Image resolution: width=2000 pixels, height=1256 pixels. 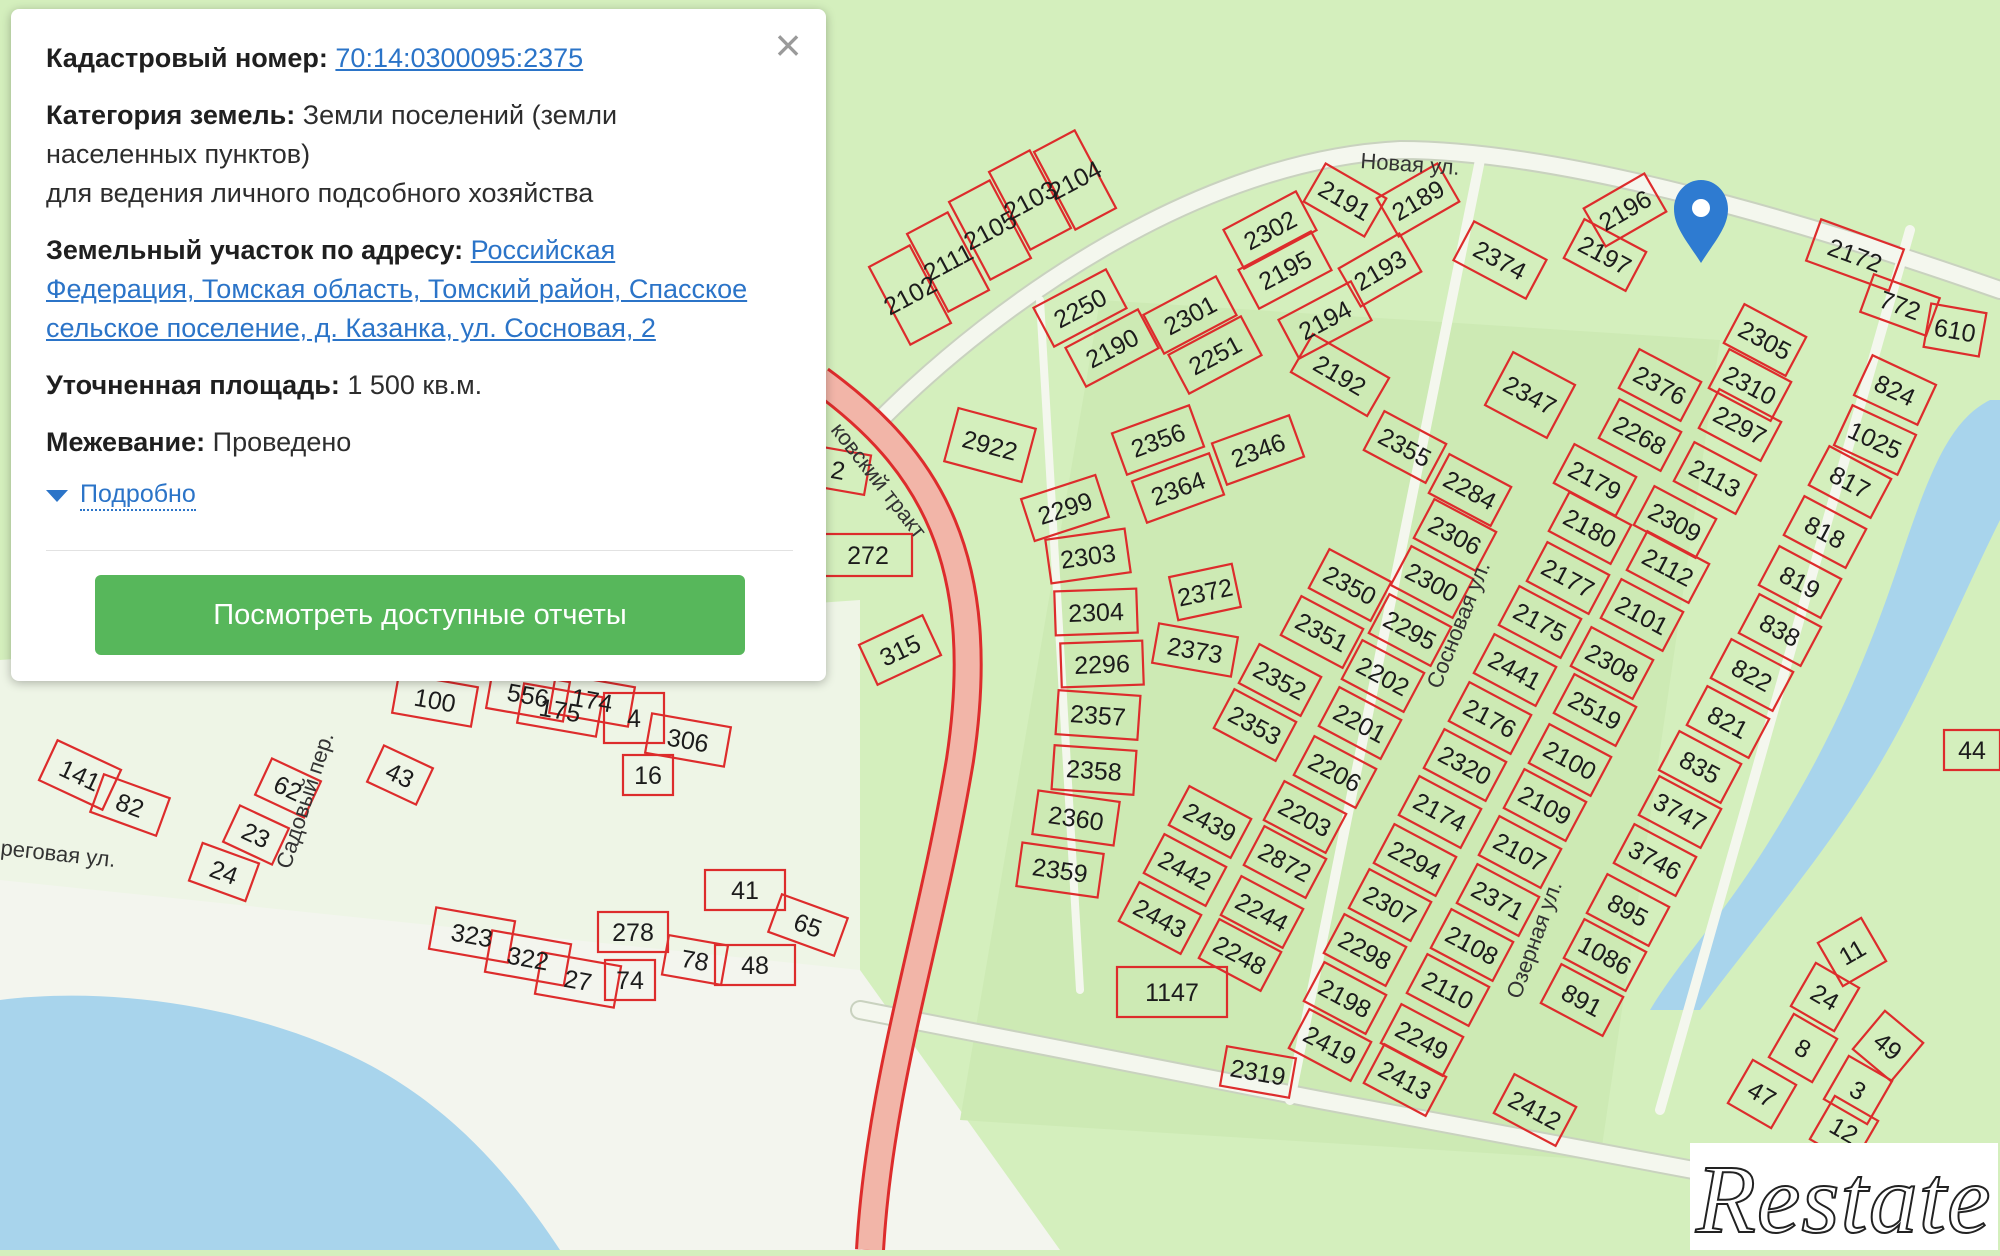 What do you see at coordinates (1093, 771) in the screenshot?
I see `plot-number-label: 2358` at bounding box center [1093, 771].